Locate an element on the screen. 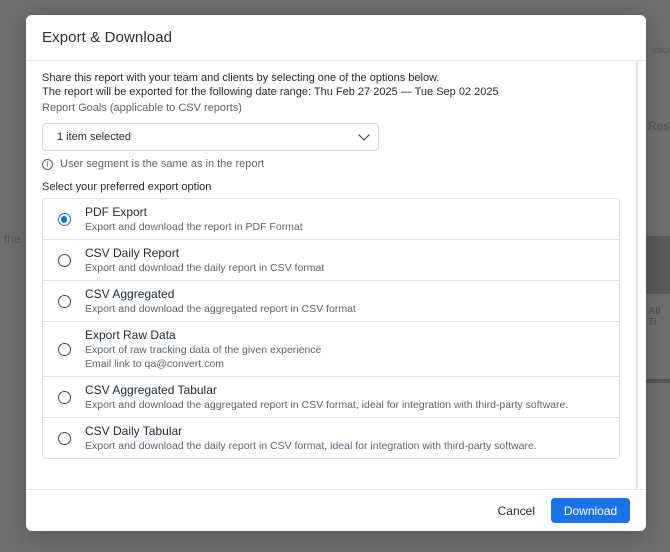 This screenshot has height=552, width=670. option-title: CSV Aggregated is located at coordinates (130, 294).